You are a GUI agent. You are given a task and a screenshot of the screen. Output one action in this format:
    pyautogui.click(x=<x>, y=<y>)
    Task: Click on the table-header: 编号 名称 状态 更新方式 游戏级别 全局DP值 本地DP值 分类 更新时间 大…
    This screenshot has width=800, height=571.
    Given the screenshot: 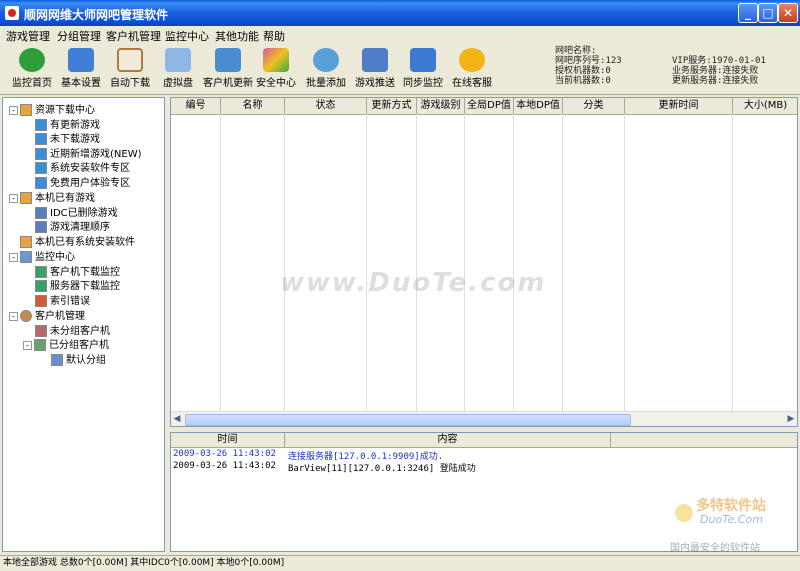 What is the action you would take?
    pyautogui.click(x=484, y=106)
    